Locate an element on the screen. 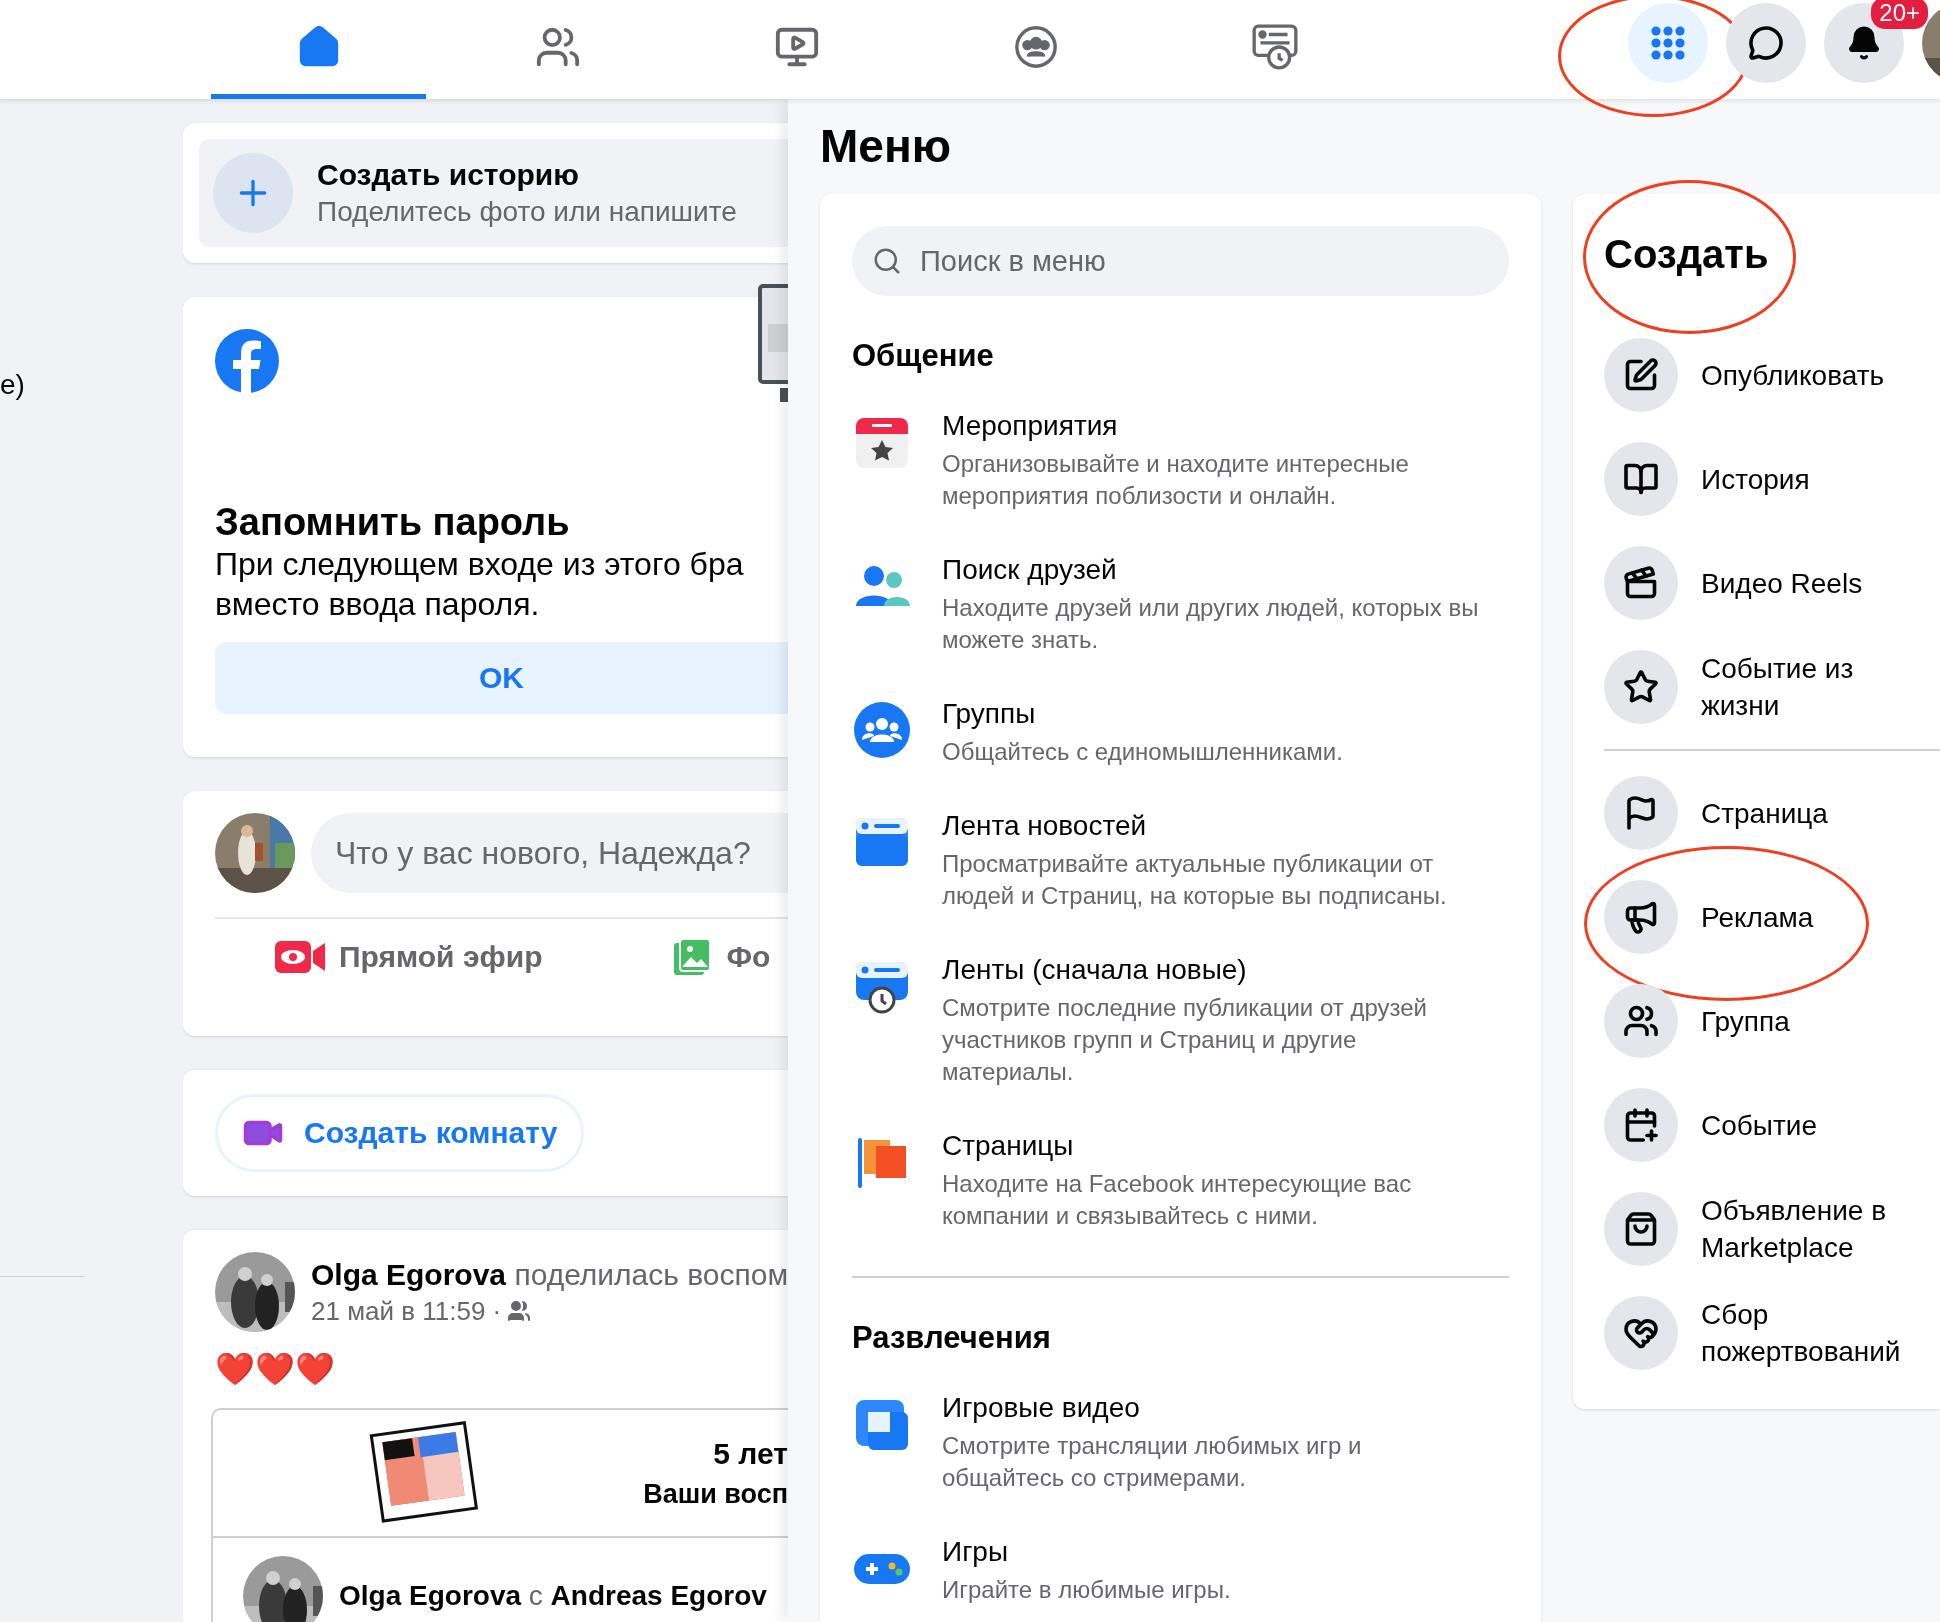  cut-off-text: e) is located at coordinates (13, 385).